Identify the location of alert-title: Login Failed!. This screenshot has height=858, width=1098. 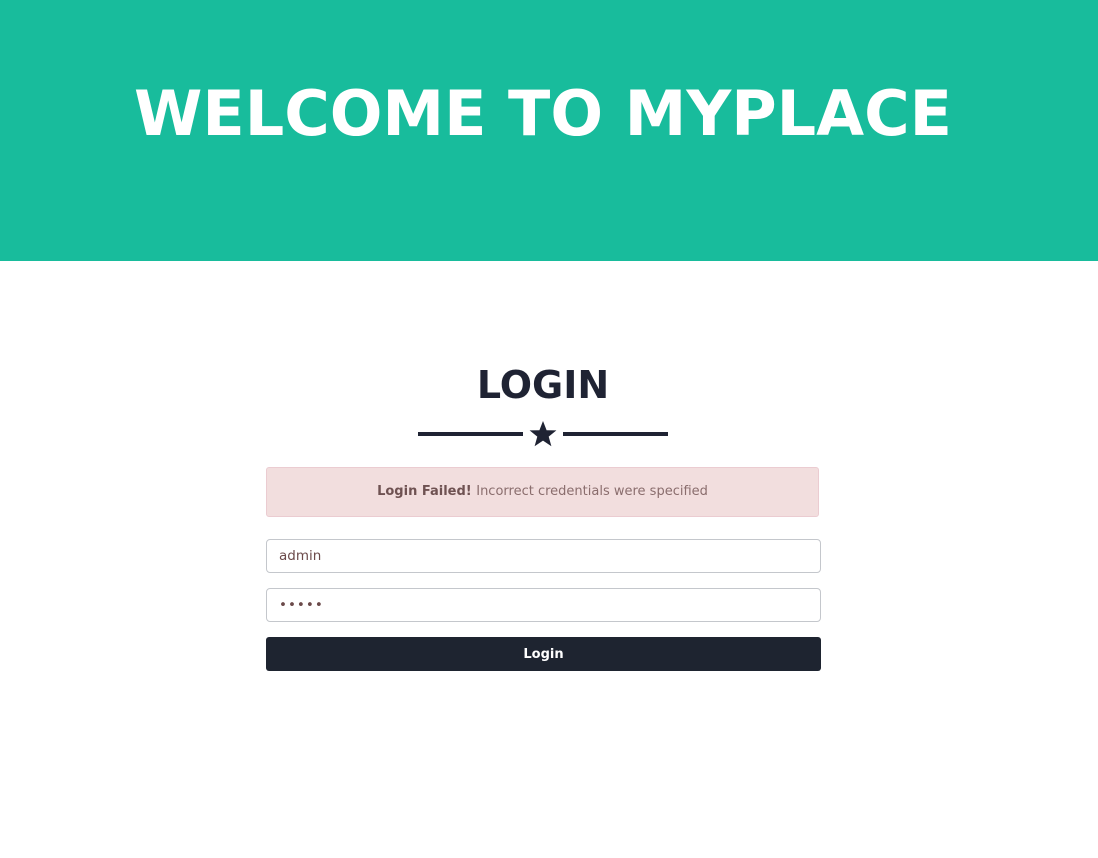
(427, 491).